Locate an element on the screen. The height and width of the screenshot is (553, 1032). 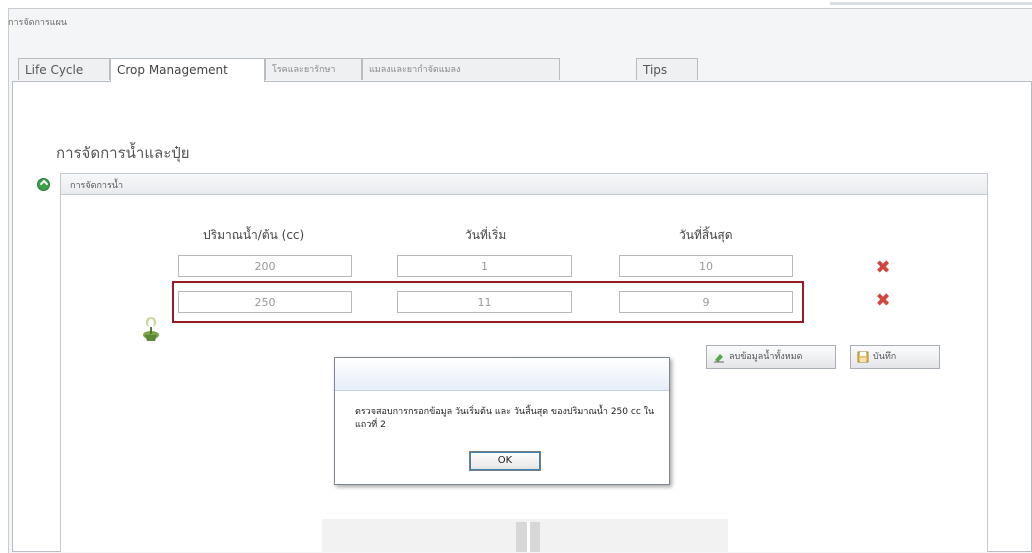
floppy-icon is located at coordinates (863, 357).